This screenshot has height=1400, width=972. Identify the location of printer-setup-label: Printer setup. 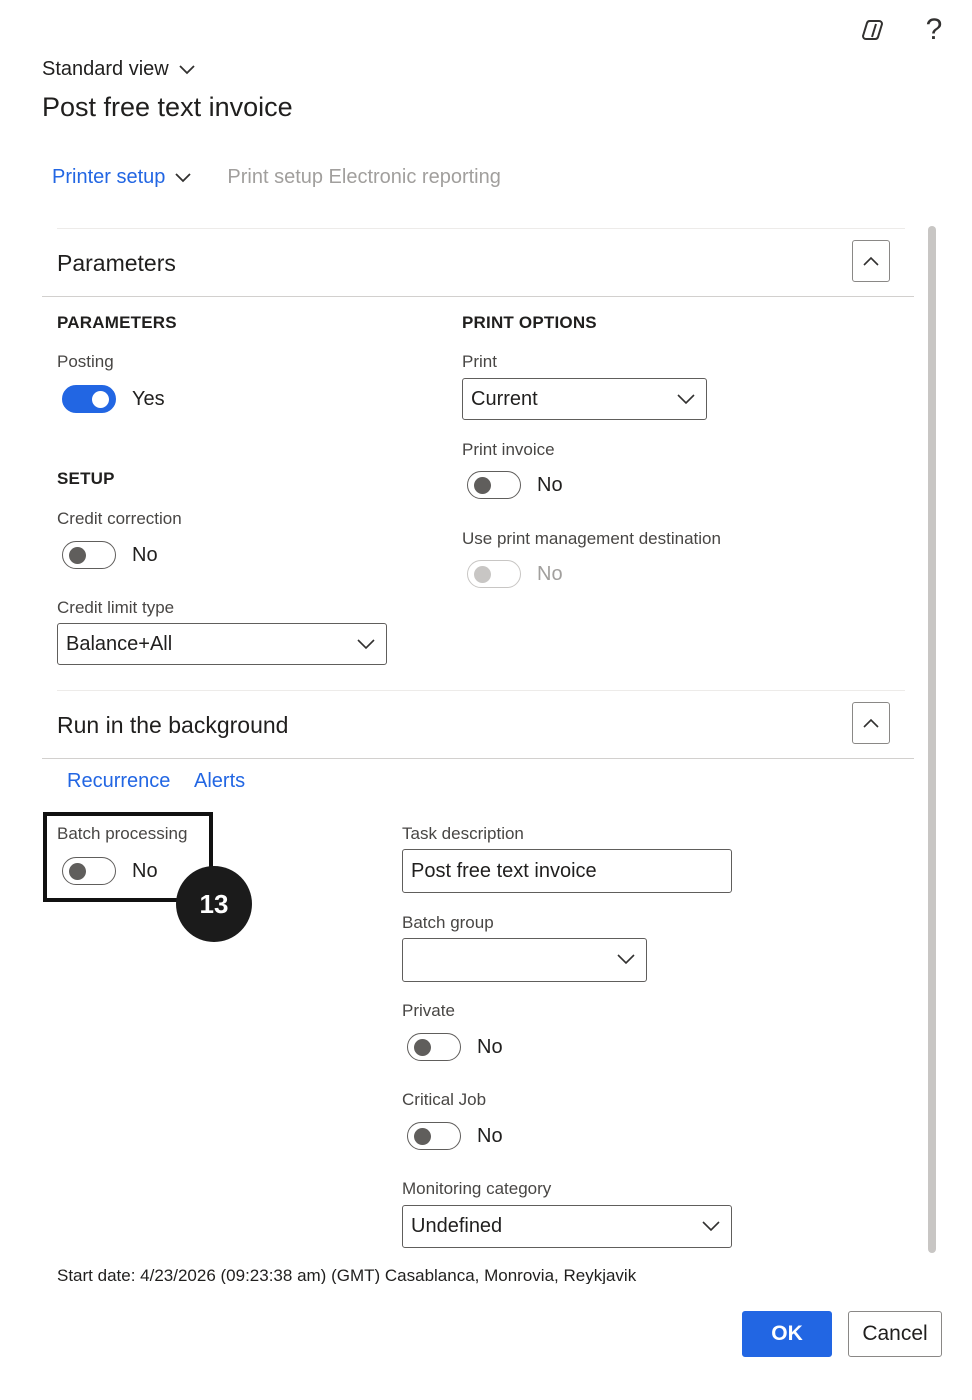
(109, 177).